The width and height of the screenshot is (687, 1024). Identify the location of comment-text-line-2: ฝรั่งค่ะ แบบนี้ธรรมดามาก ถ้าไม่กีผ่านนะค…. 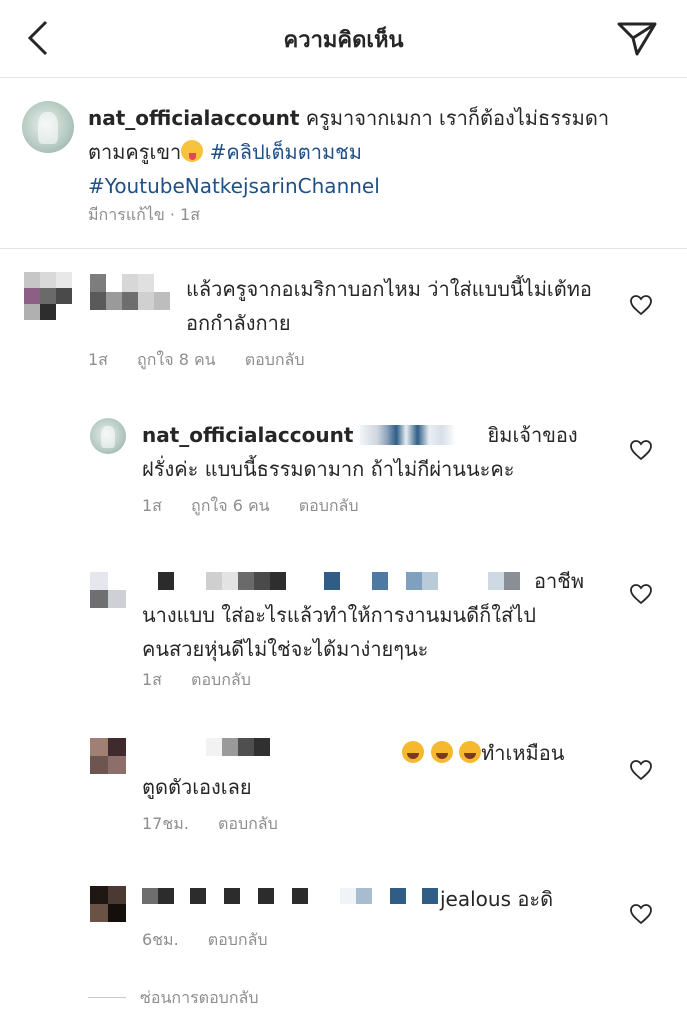
(328, 469).